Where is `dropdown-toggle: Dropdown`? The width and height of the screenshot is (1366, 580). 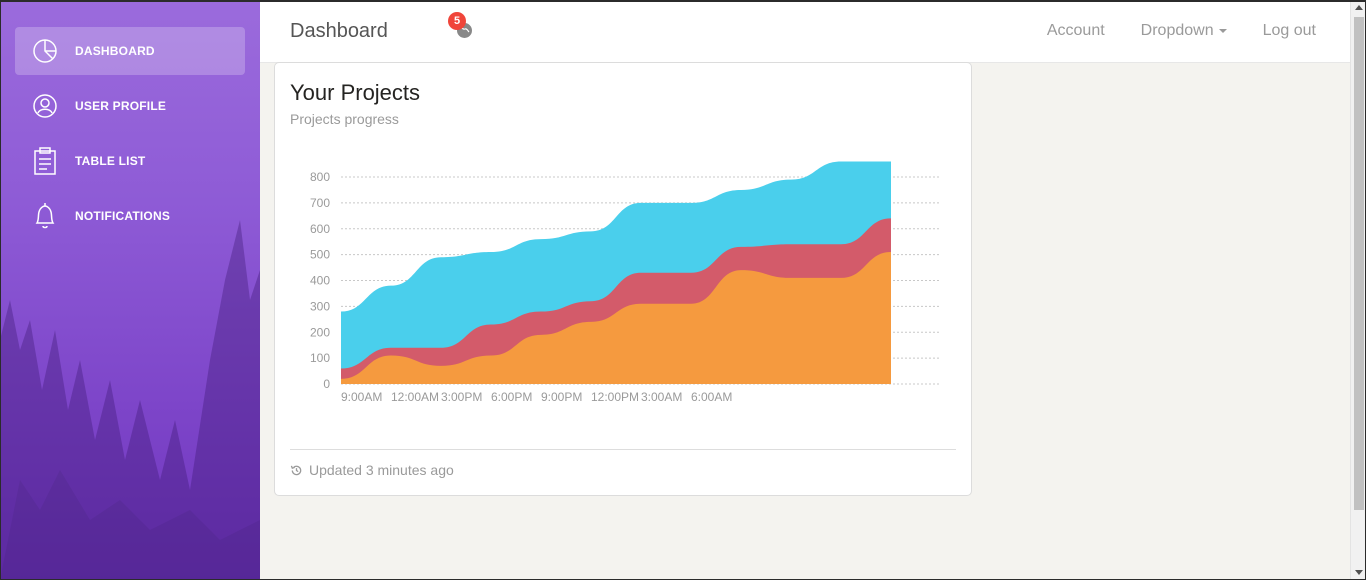 dropdown-toggle: Dropdown is located at coordinates (1184, 31).